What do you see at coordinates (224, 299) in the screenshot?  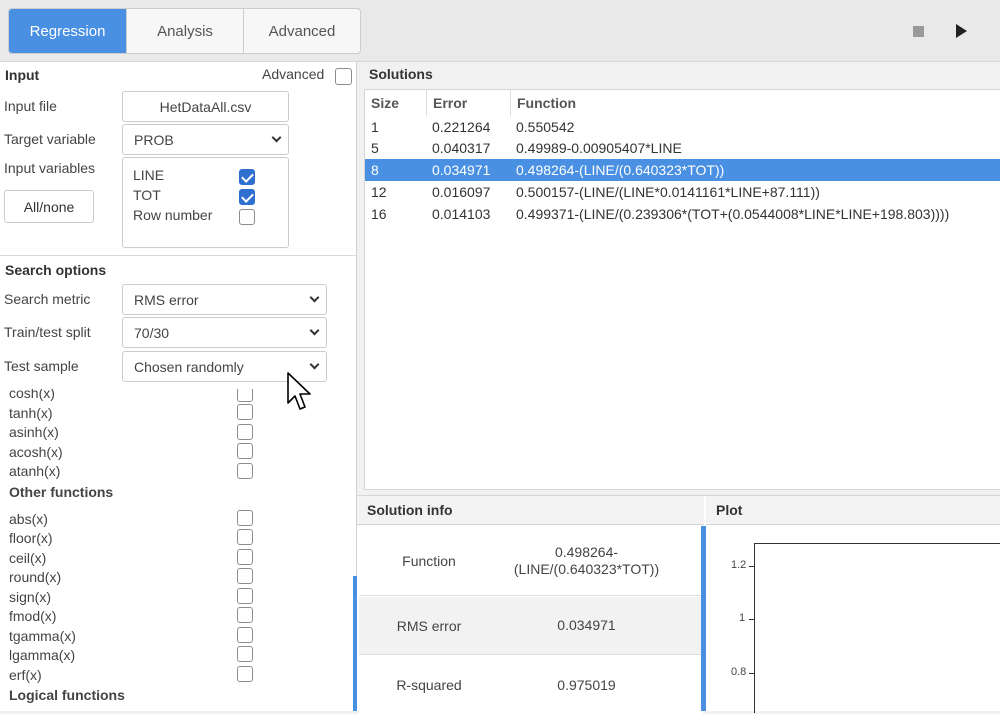 I see `search-metric-select: RMS error` at bounding box center [224, 299].